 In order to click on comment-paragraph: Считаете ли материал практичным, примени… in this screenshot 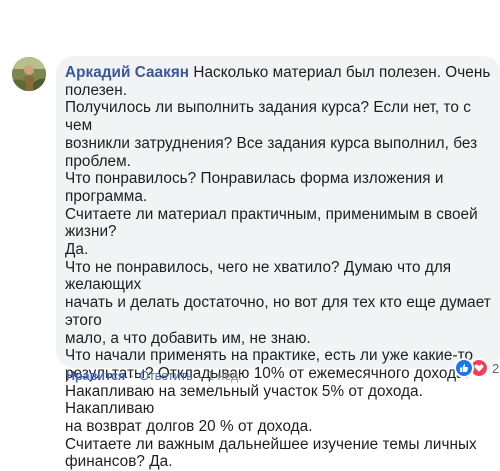, I will do `click(271, 232)`.